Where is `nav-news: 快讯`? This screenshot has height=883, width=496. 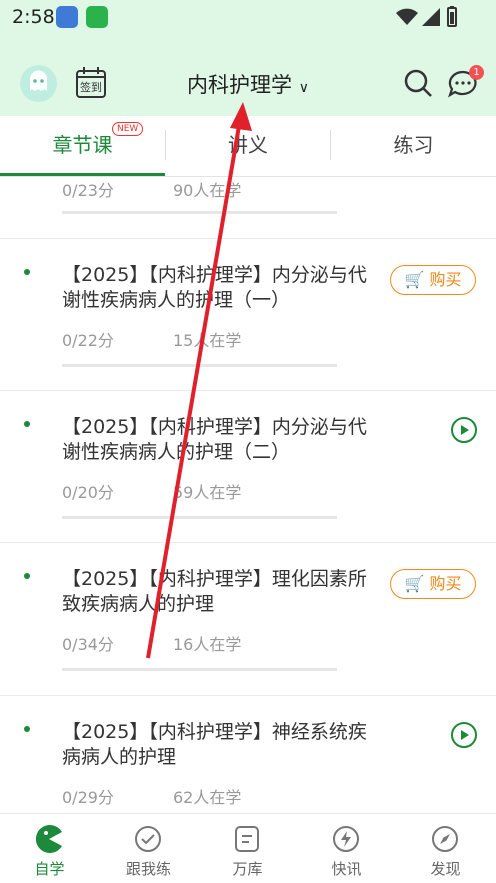 nav-news: 快讯 is located at coordinates (346, 848).